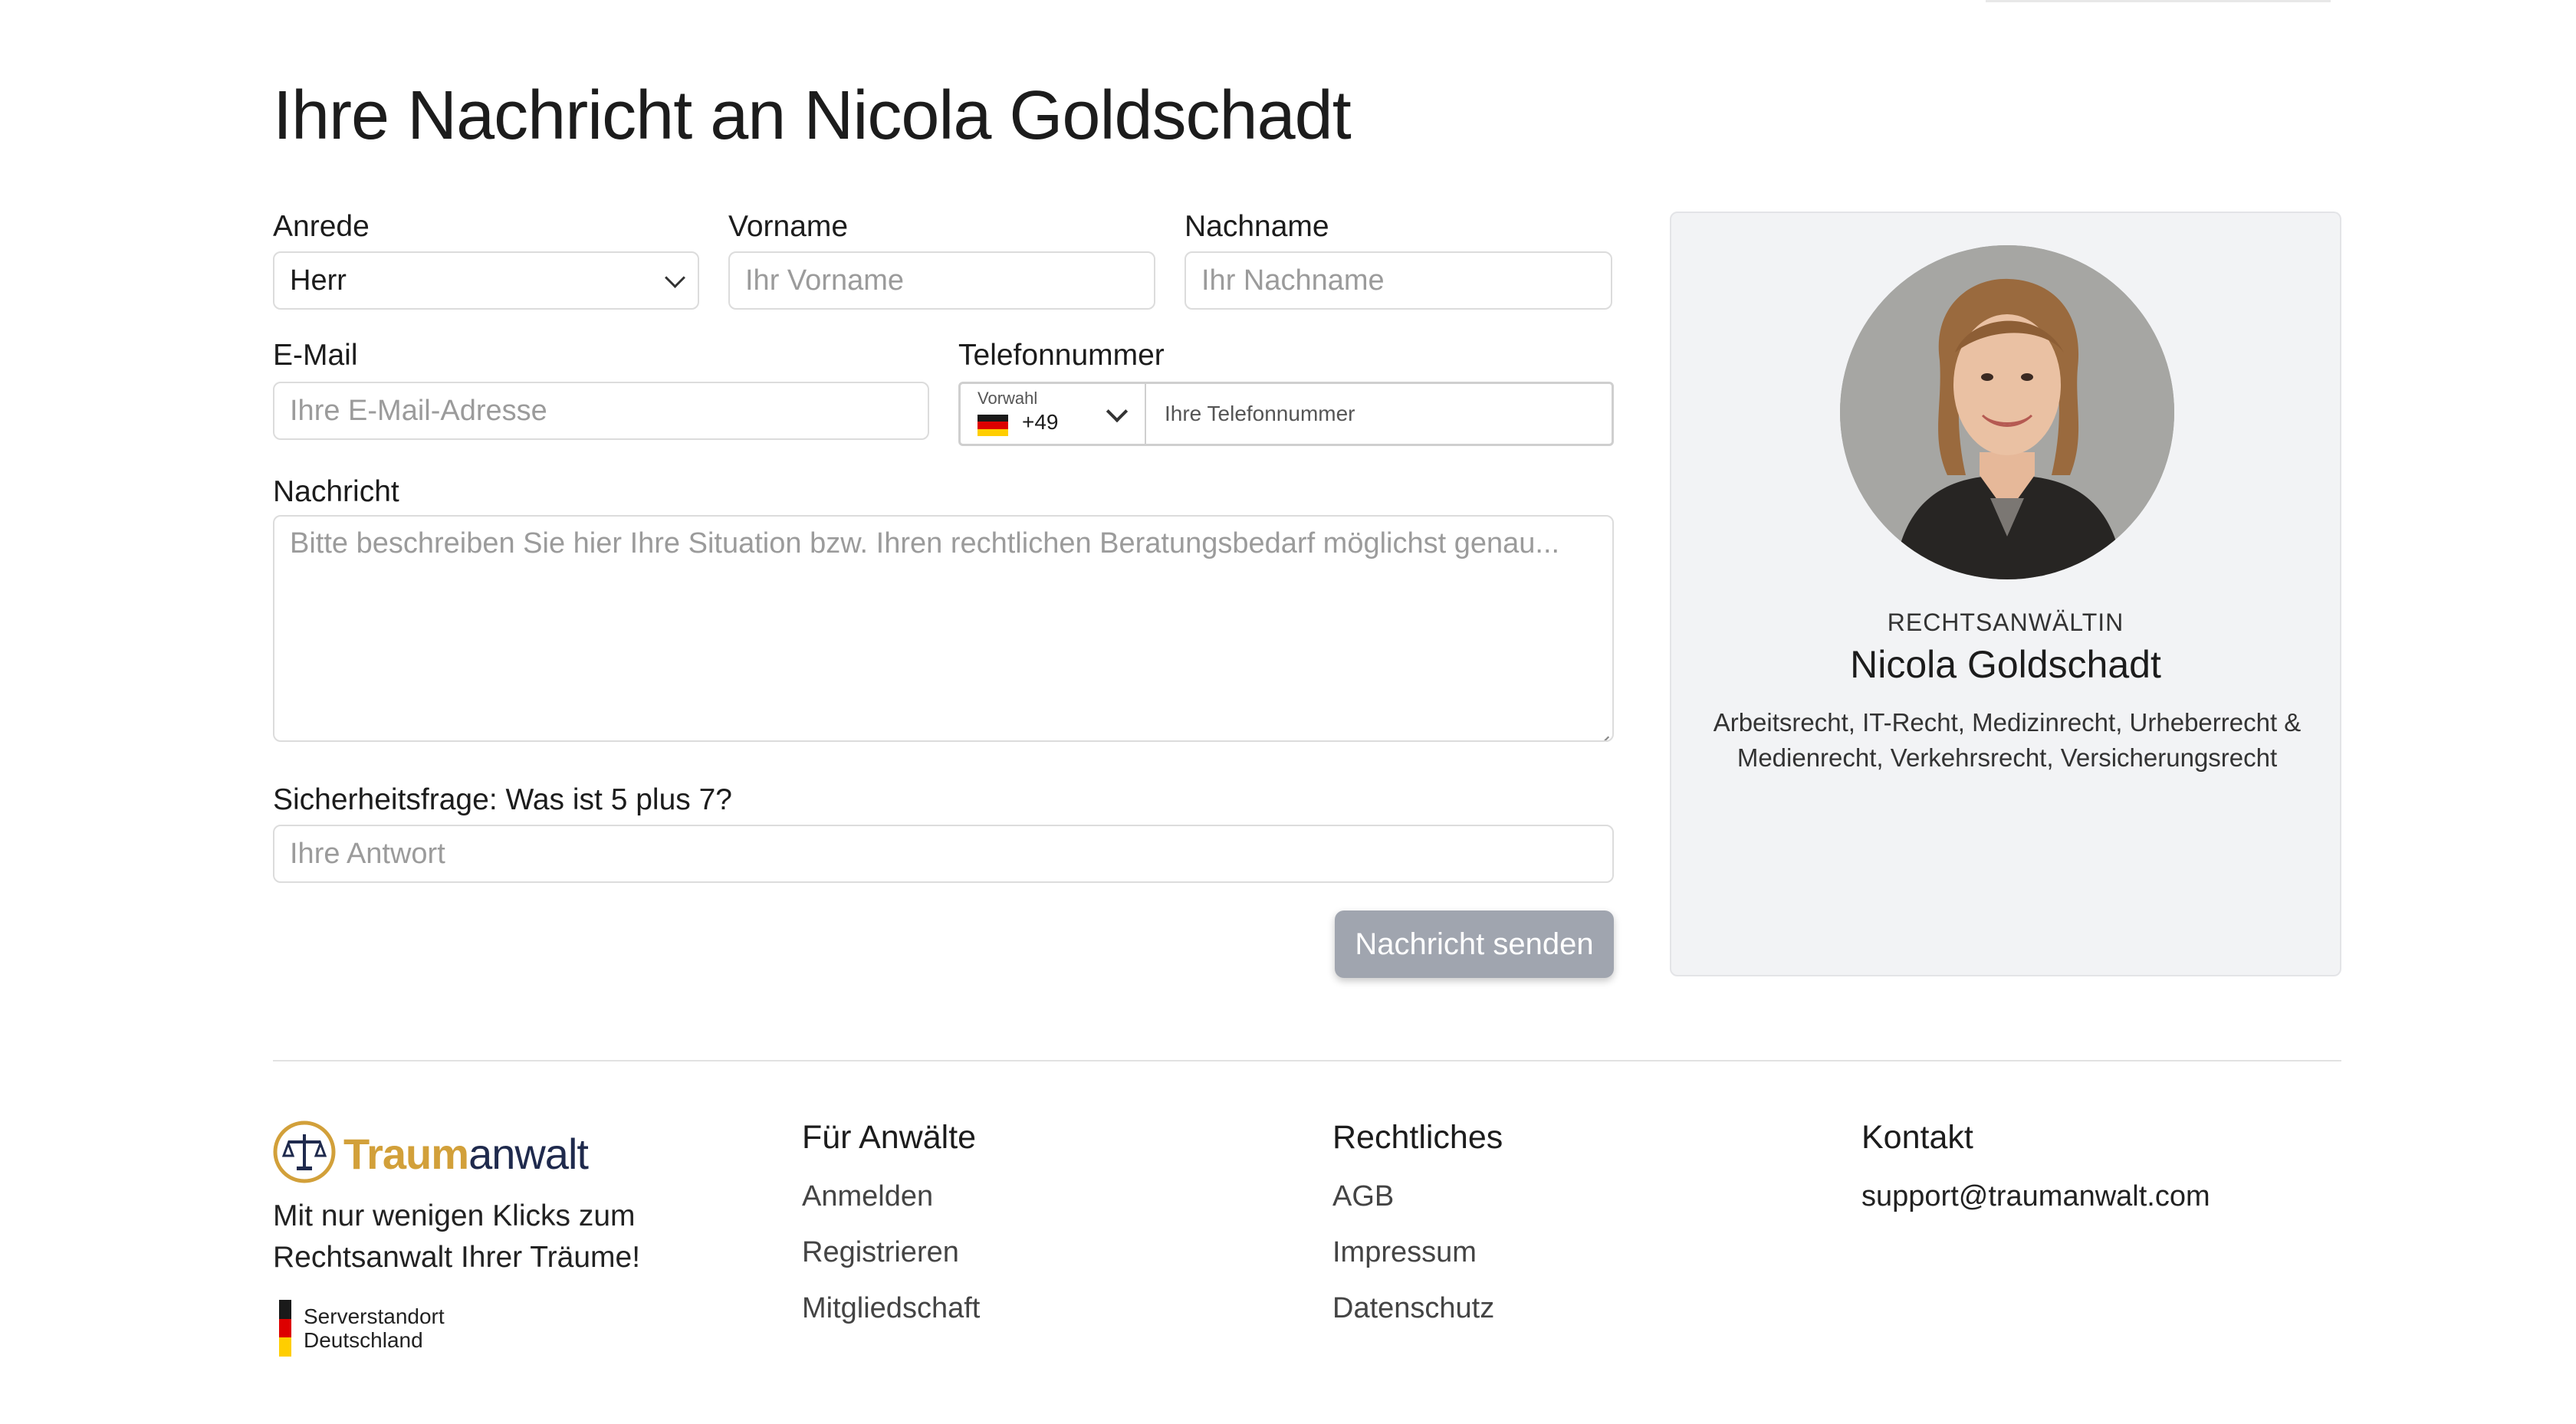 The width and height of the screenshot is (2576, 1424). Describe the element at coordinates (1418, 1137) in the screenshot. I see `footer-column-title-rechtliches: Rechtliches` at that location.